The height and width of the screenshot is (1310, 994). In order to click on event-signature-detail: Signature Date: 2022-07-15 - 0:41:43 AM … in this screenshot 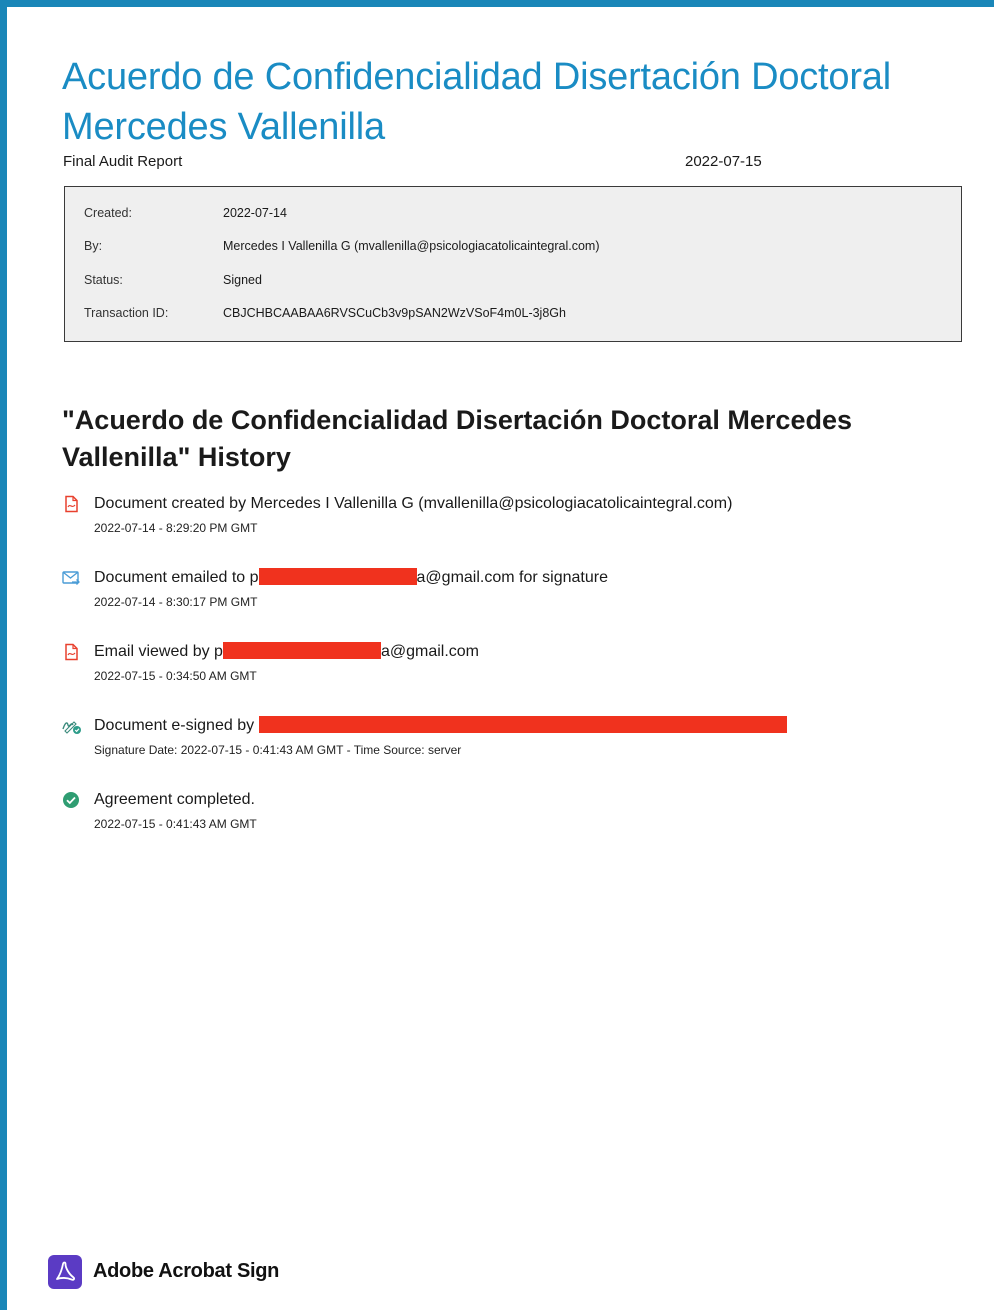, I will do `click(278, 750)`.